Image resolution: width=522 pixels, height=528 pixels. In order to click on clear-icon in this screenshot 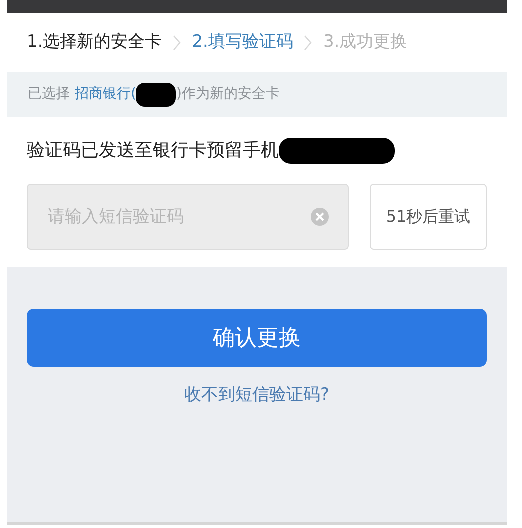, I will do `click(320, 217)`.